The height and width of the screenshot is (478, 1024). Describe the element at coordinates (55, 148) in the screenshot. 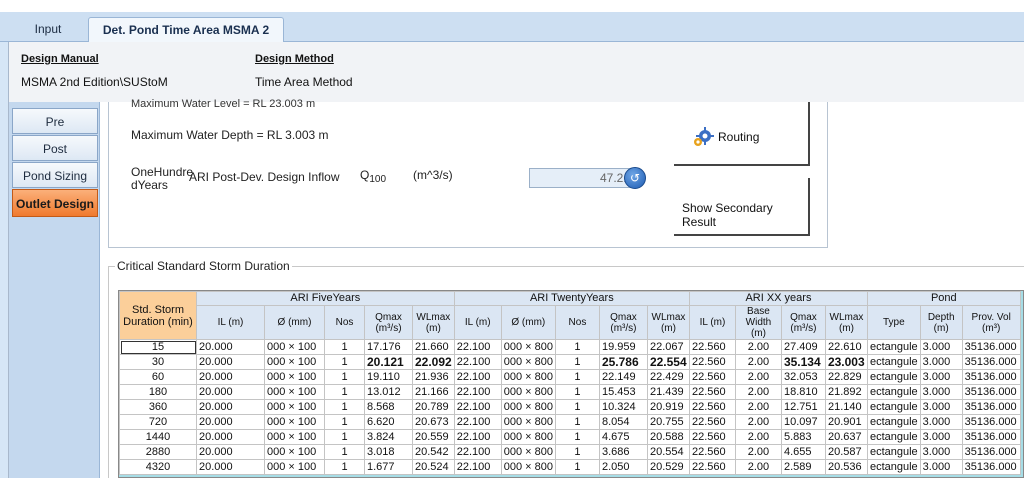

I see `side-tab-post: Post` at that location.